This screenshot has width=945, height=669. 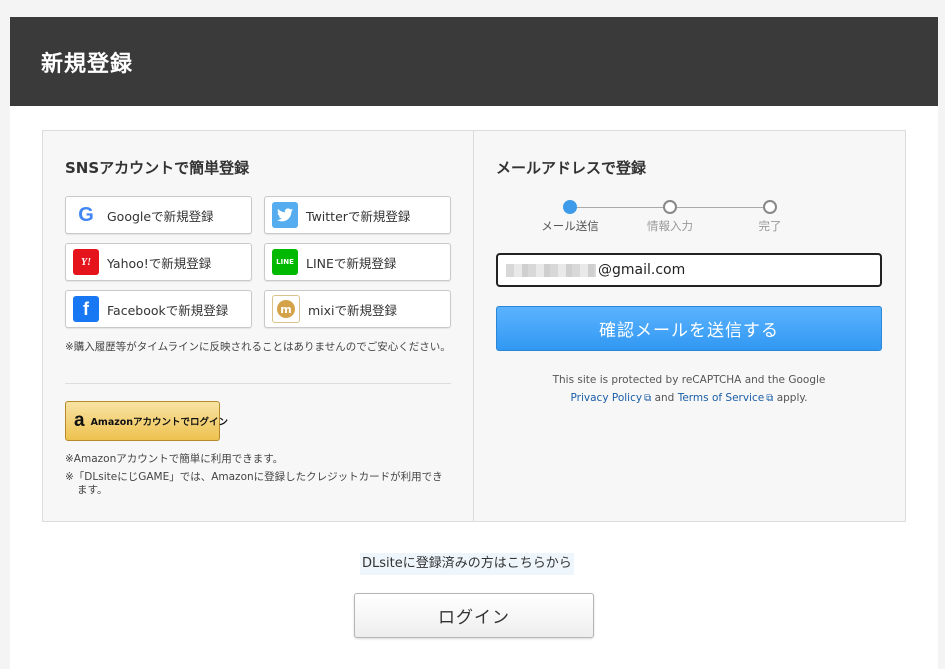 What do you see at coordinates (689, 270) in the screenshot?
I see `email-field: @gmail.com` at bounding box center [689, 270].